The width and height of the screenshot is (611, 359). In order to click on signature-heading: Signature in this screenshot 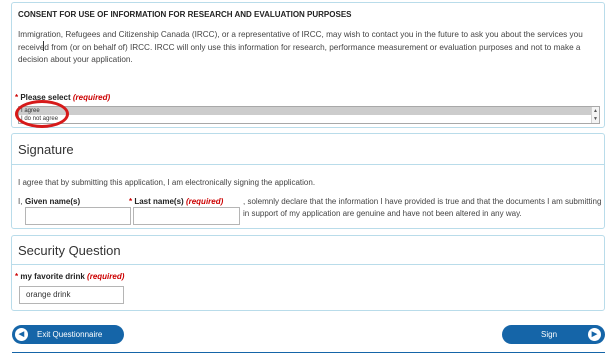, I will do `click(46, 149)`.